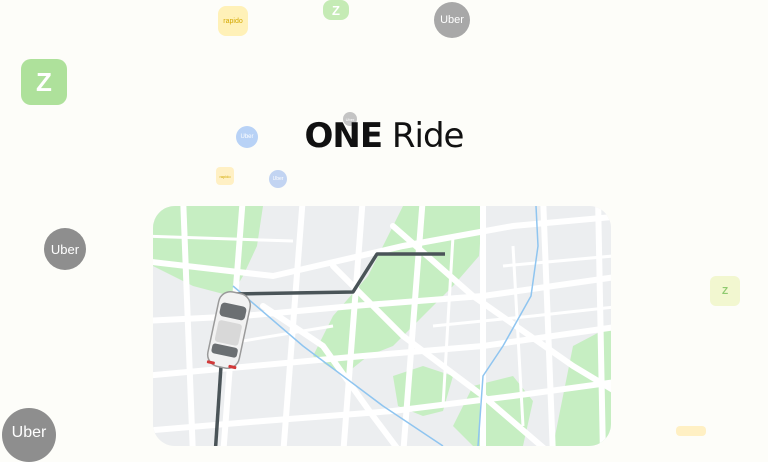 Image resolution: width=768 pixels, height=462 pixels. I want to click on rapido-logo-bottom-right, so click(691, 431).